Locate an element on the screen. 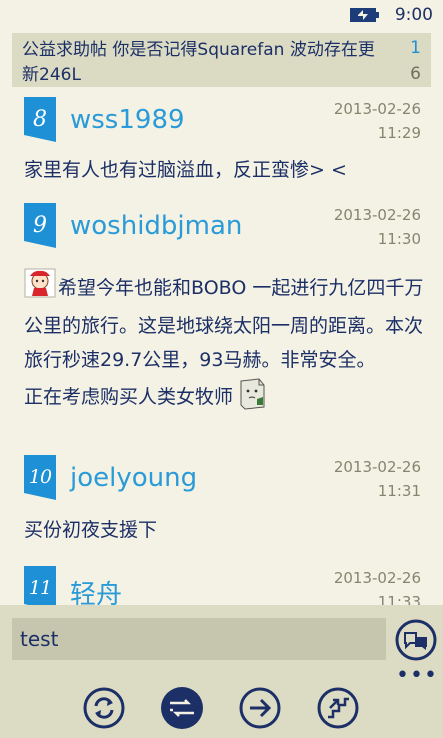 This screenshot has height=738, width=443. floor-number: 8 is located at coordinates (40, 119).